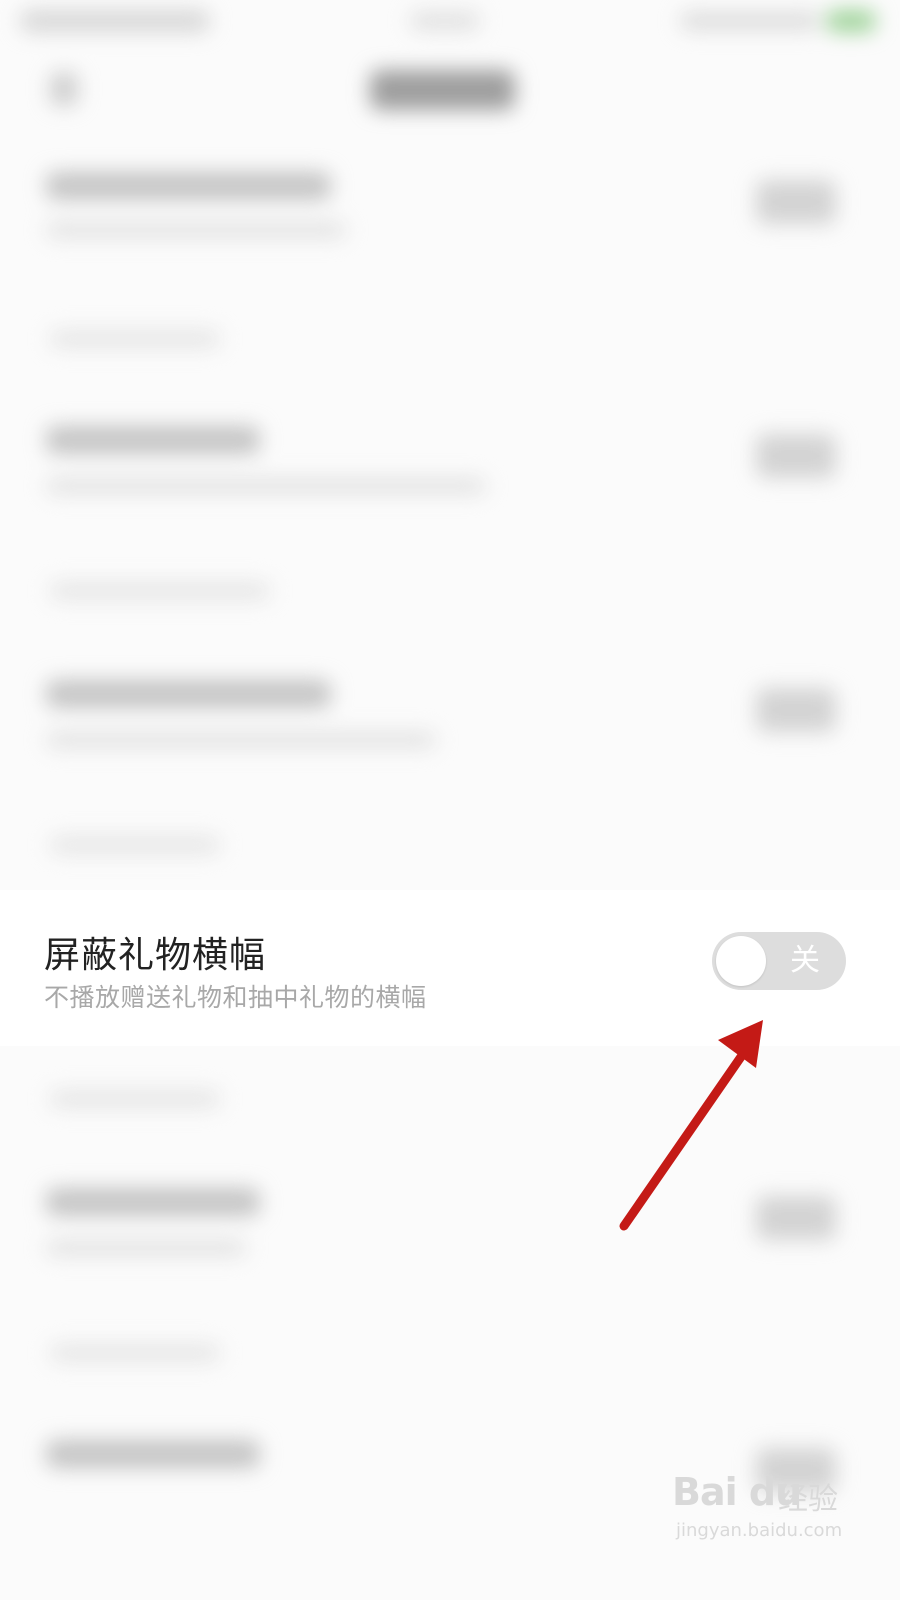  What do you see at coordinates (779, 961) in the screenshot?
I see `block-gift-banner-toggle: 关` at bounding box center [779, 961].